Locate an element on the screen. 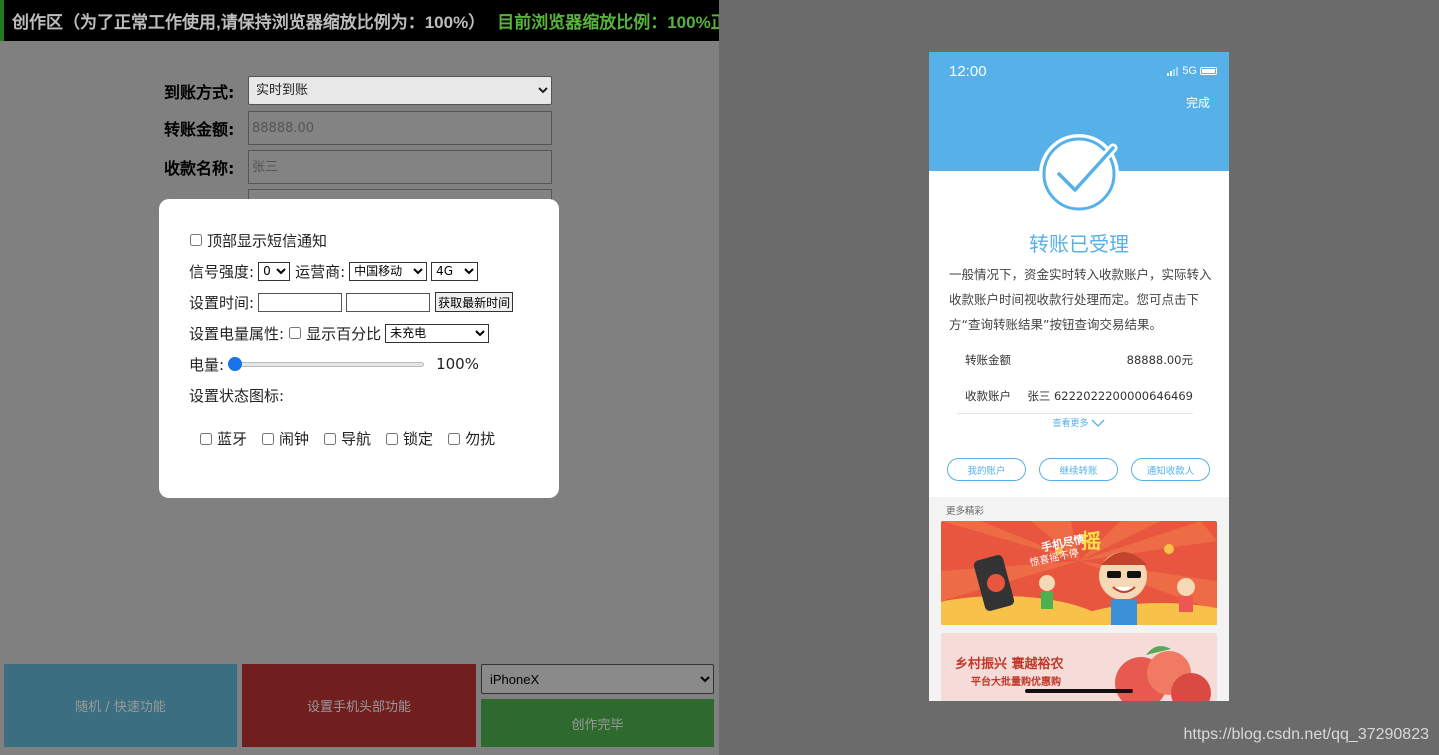 The image size is (1439, 755). icon-option-bluetooth: 蓝牙 is located at coordinates (223, 438).